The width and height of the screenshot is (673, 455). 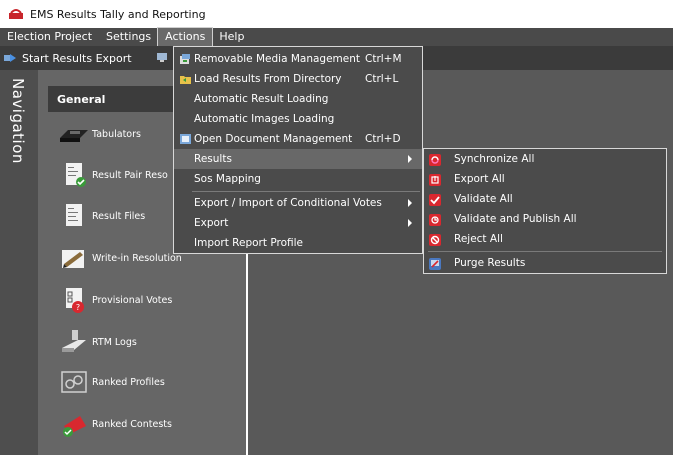 I want to click on menu-item-label: Export, so click(x=211, y=223).